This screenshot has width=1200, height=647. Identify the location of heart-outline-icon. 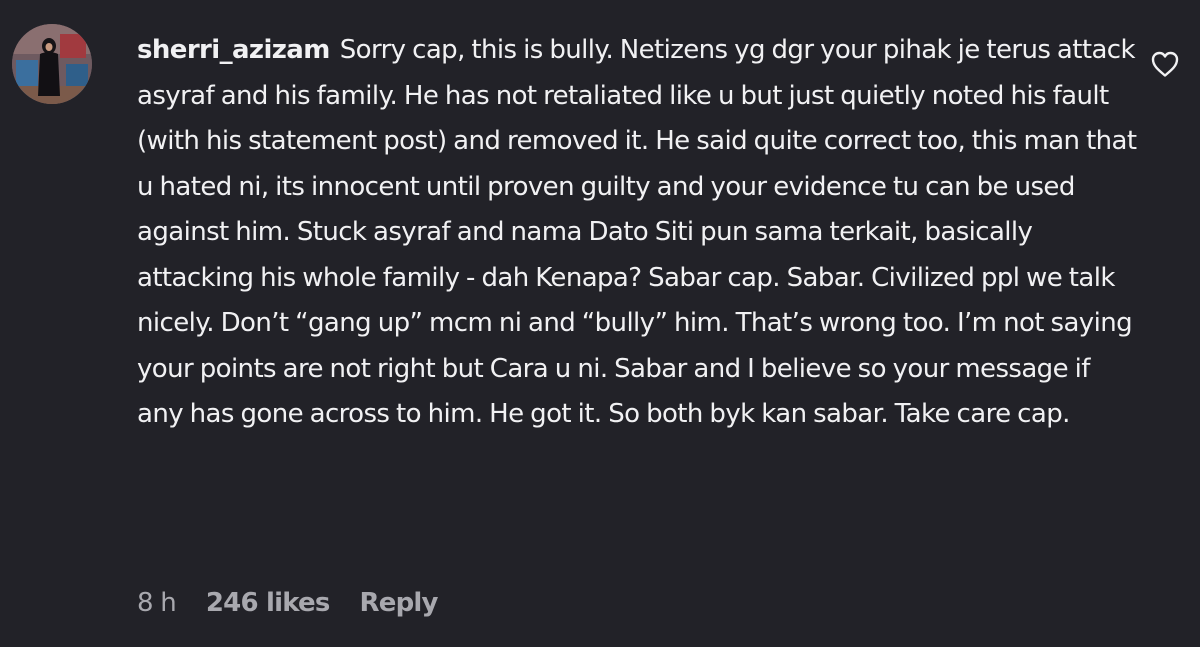
(1165, 64).